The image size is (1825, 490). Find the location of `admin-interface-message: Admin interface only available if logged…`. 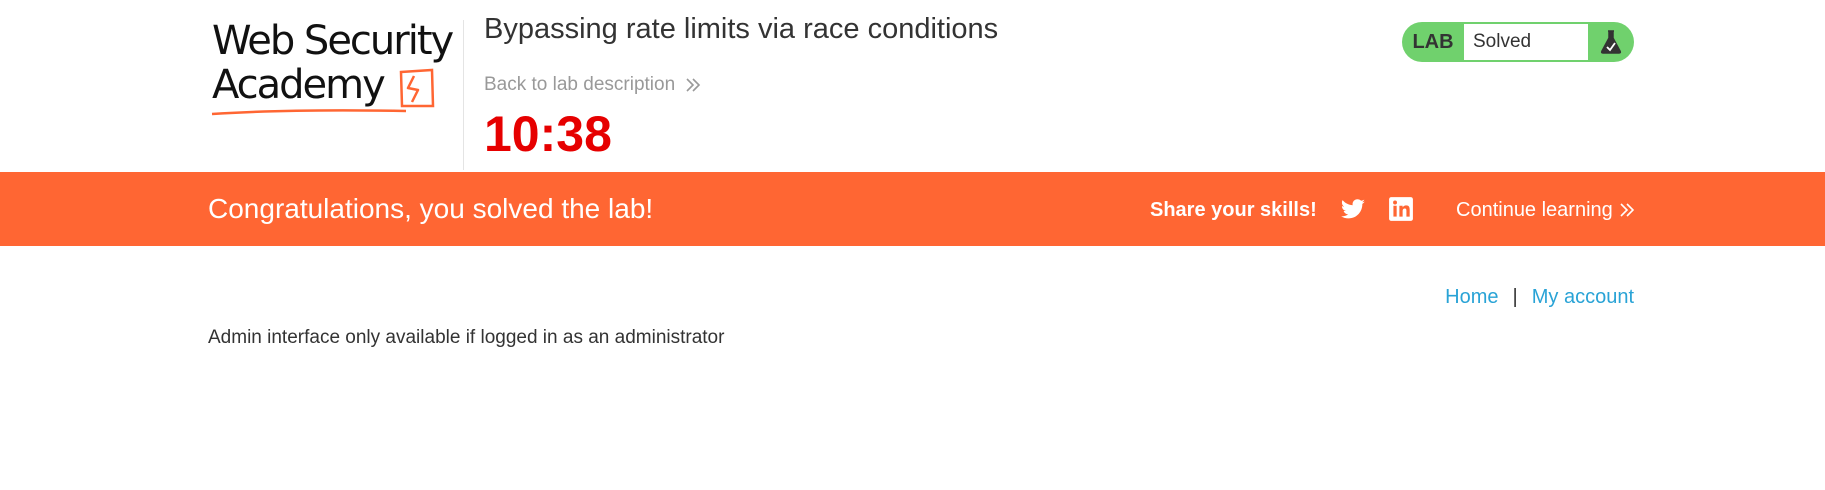

admin-interface-message: Admin interface only available if logged… is located at coordinates (466, 337).